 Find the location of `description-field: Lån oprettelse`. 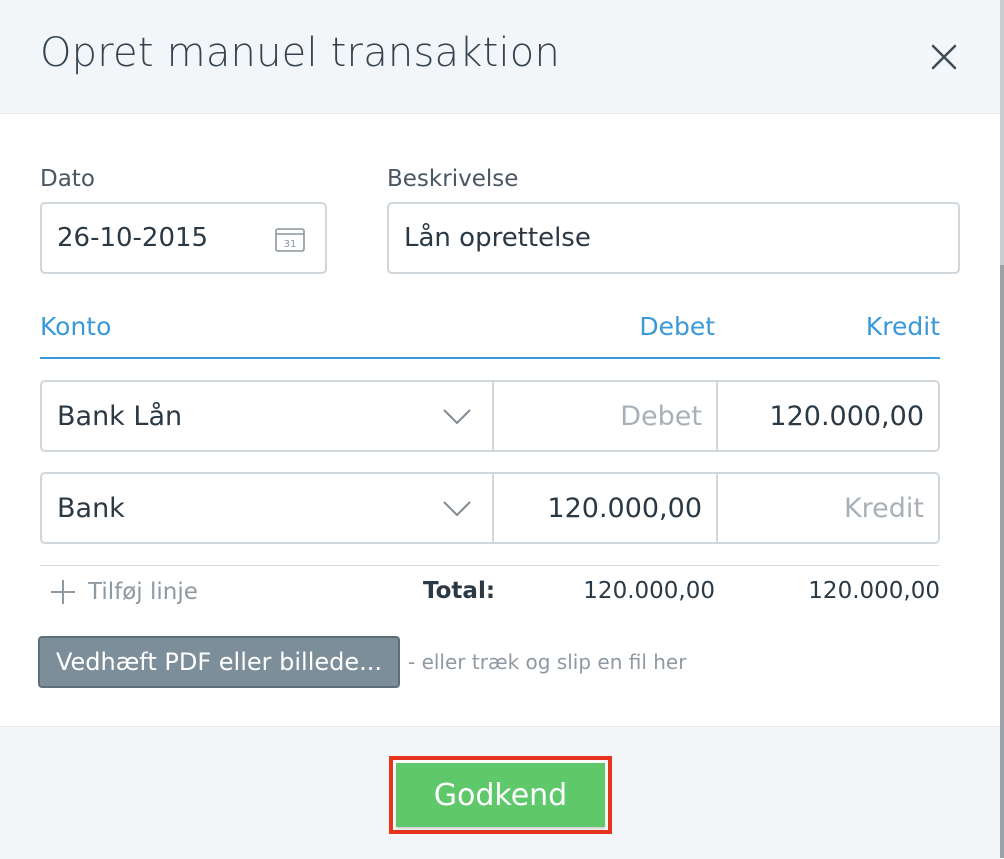

description-field: Lån oprettelse is located at coordinates (673, 238).